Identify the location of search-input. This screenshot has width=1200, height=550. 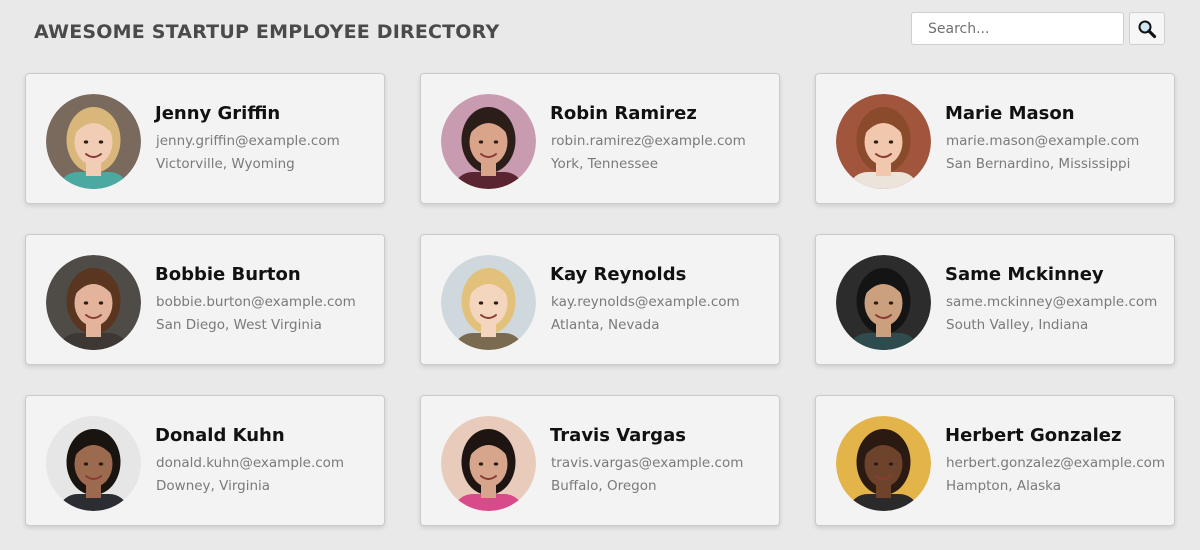
(1017, 28).